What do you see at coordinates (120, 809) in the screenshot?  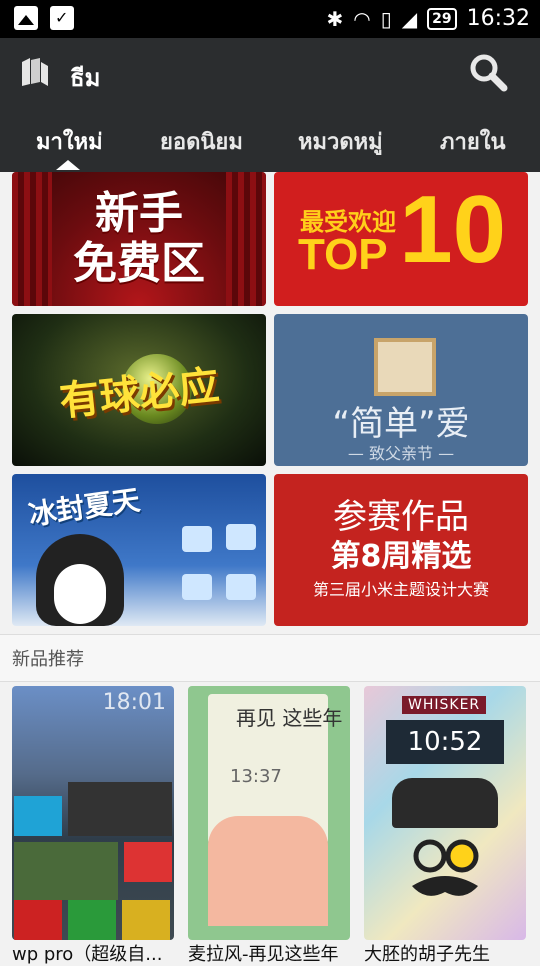 I see `music-tile` at bounding box center [120, 809].